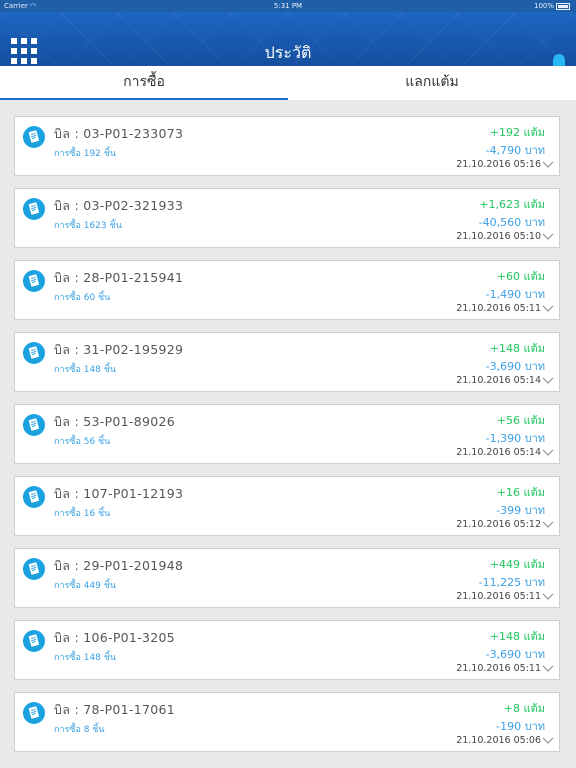 Image resolution: width=576 pixels, height=768 pixels. What do you see at coordinates (520, 726) in the screenshot?
I see `amount-baht: -190 บาท` at bounding box center [520, 726].